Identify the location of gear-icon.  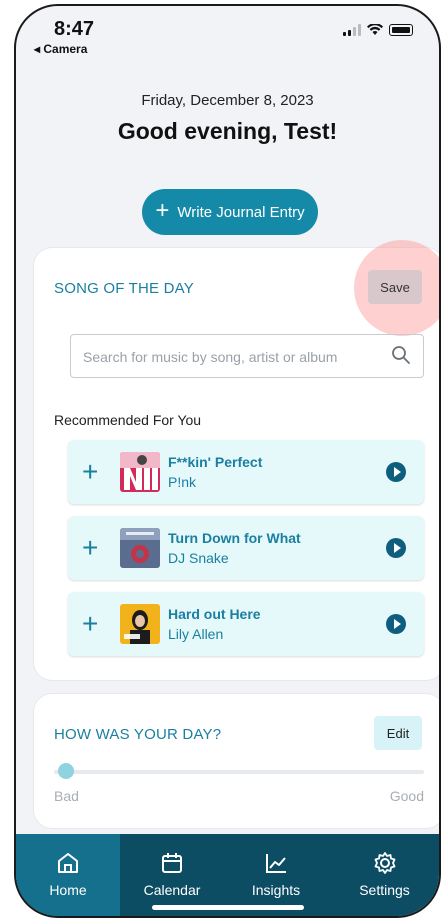
(384, 863).